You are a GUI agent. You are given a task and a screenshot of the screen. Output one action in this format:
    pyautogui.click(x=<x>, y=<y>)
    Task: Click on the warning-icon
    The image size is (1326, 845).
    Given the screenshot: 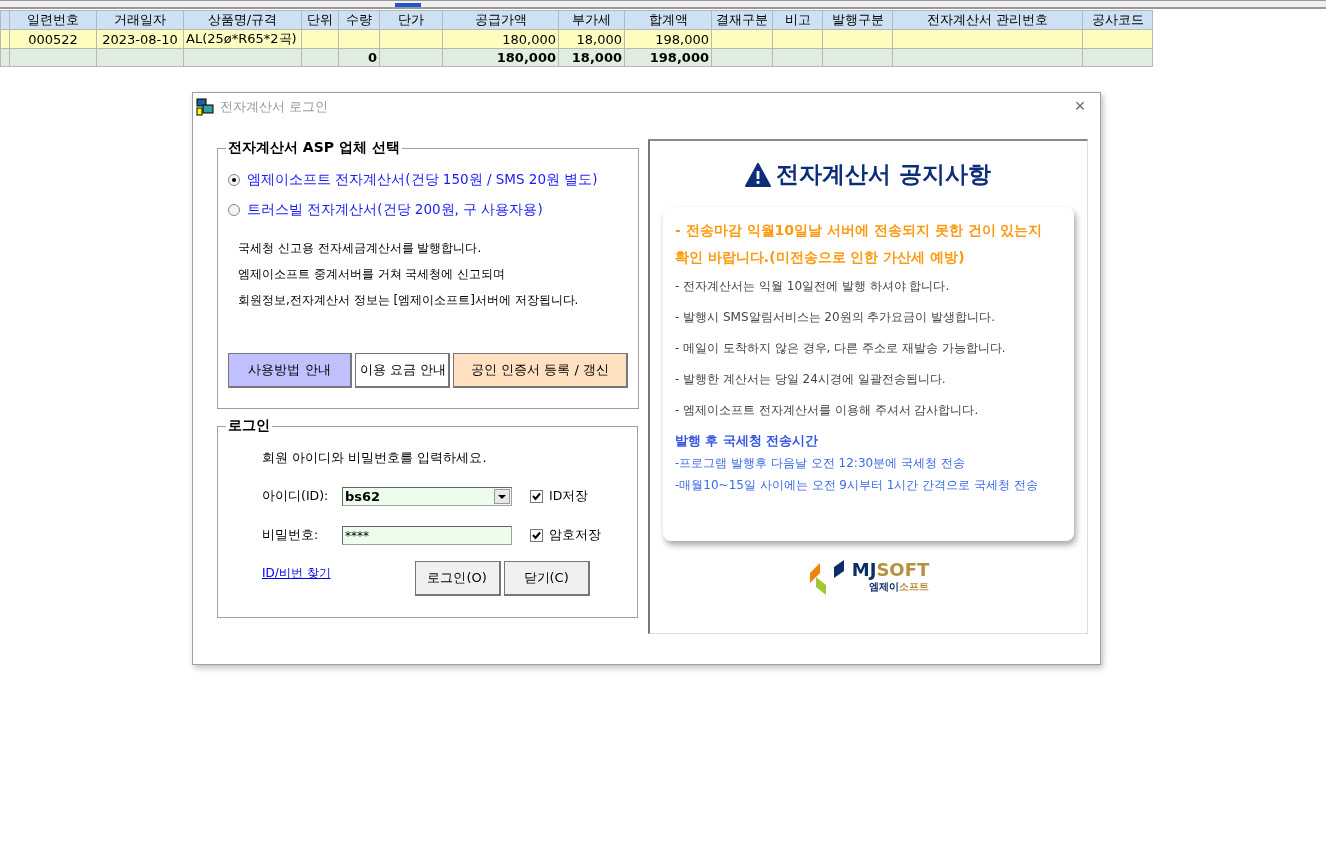 What is the action you would take?
    pyautogui.click(x=758, y=174)
    